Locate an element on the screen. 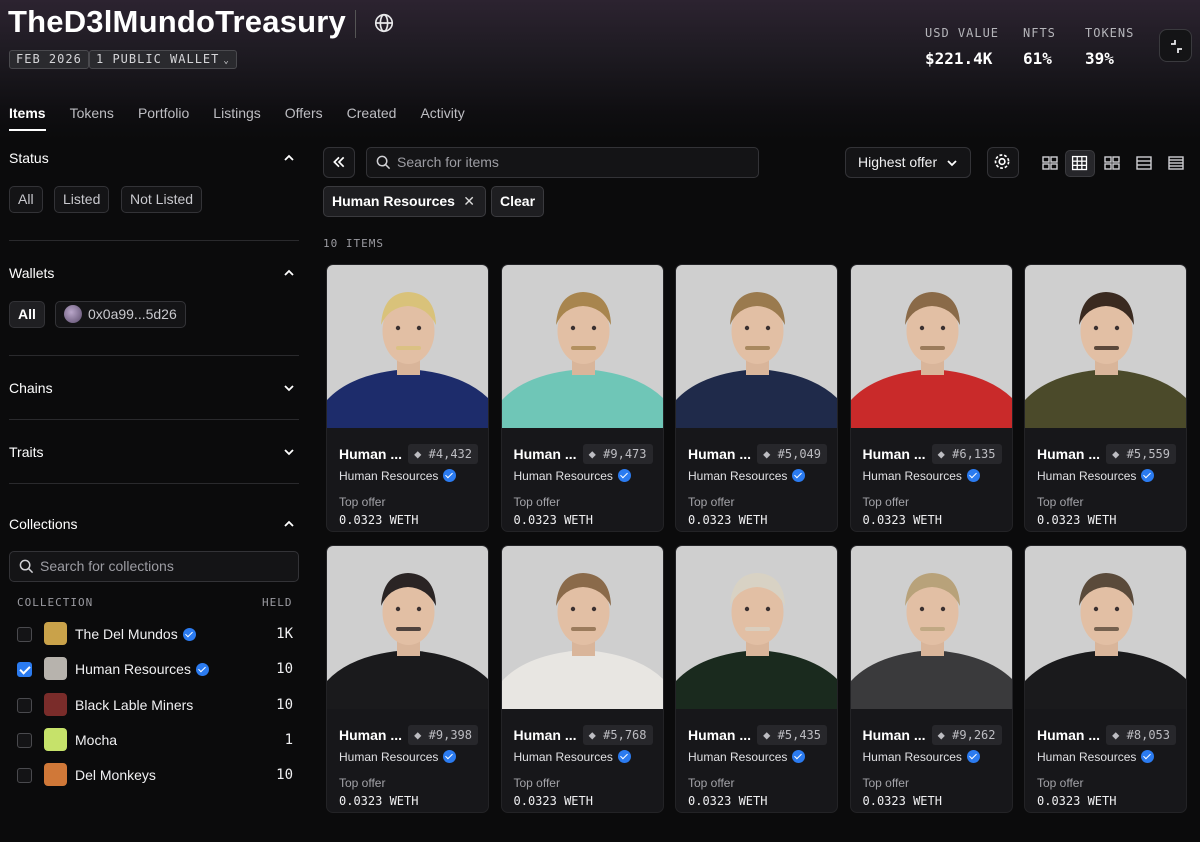  tab-portfolio: Portfolio is located at coordinates (163, 118).